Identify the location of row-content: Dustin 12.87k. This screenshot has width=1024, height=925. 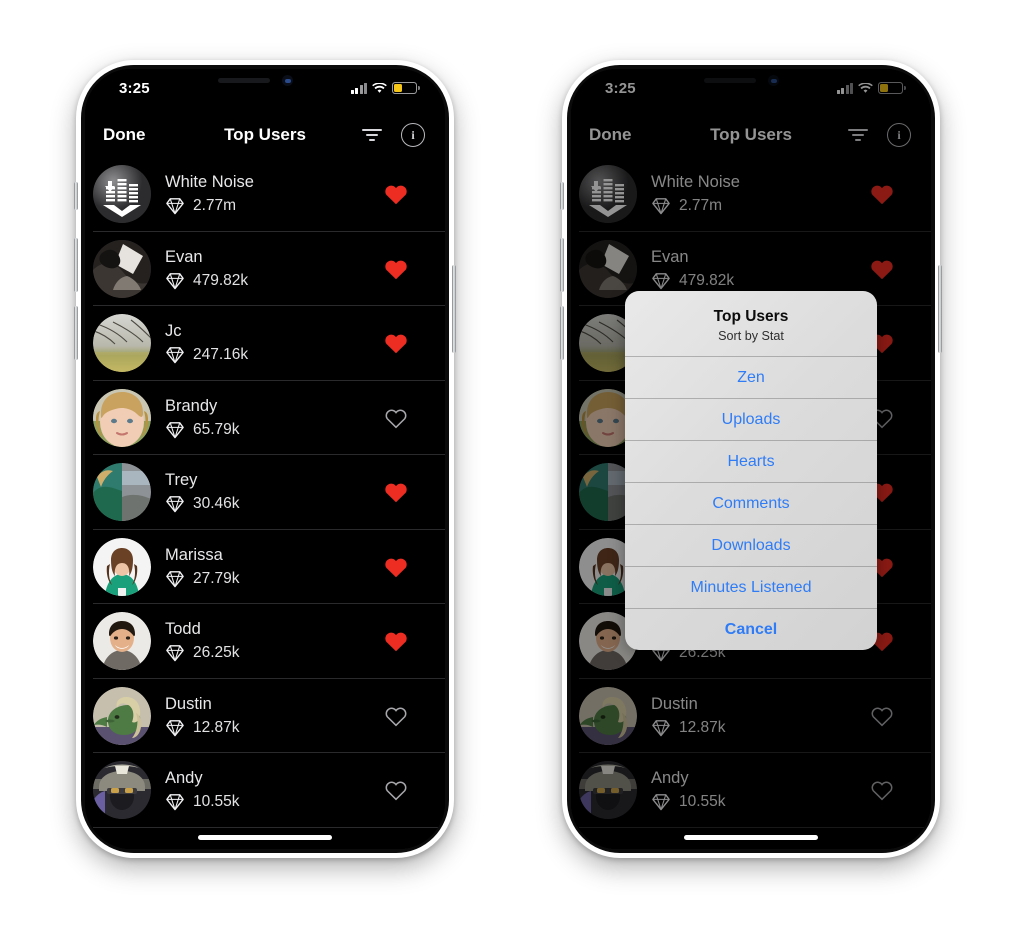
(202, 716).